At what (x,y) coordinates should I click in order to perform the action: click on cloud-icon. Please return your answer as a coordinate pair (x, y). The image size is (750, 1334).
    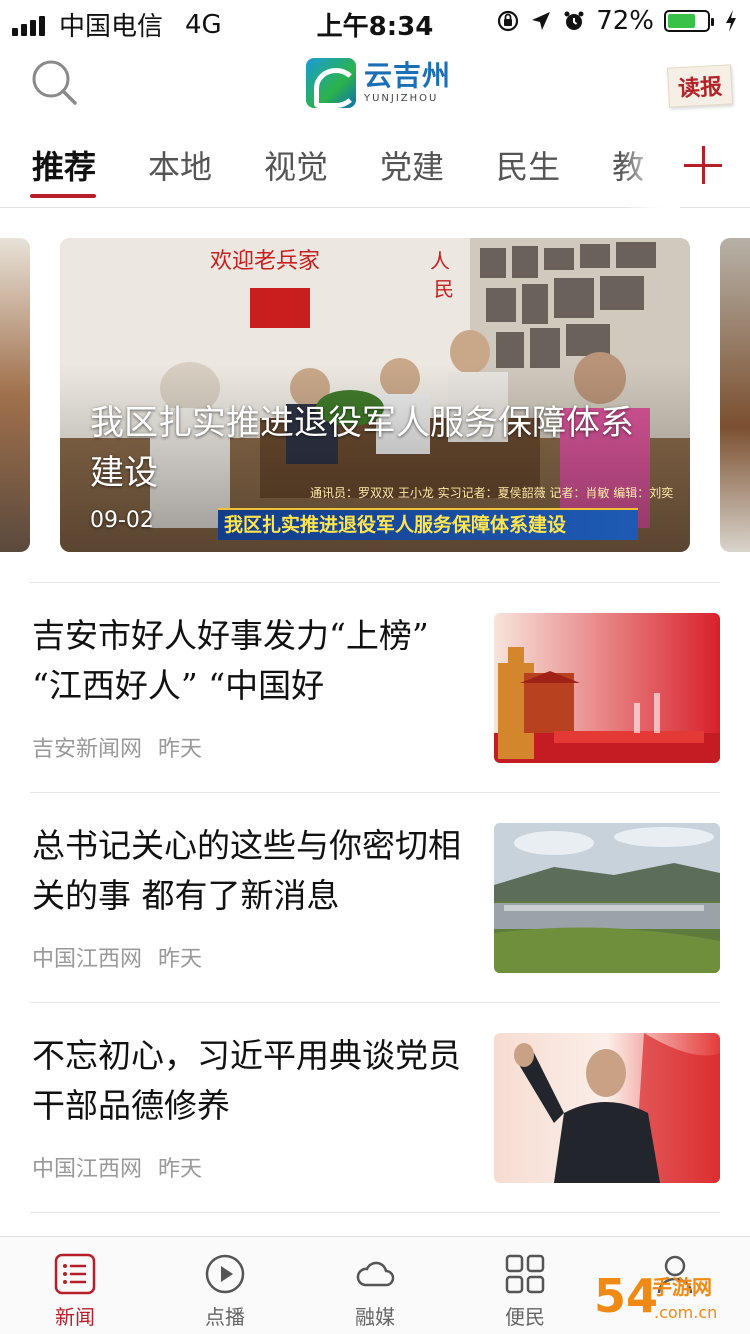
    Looking at the image, I should click on (375, 1274).